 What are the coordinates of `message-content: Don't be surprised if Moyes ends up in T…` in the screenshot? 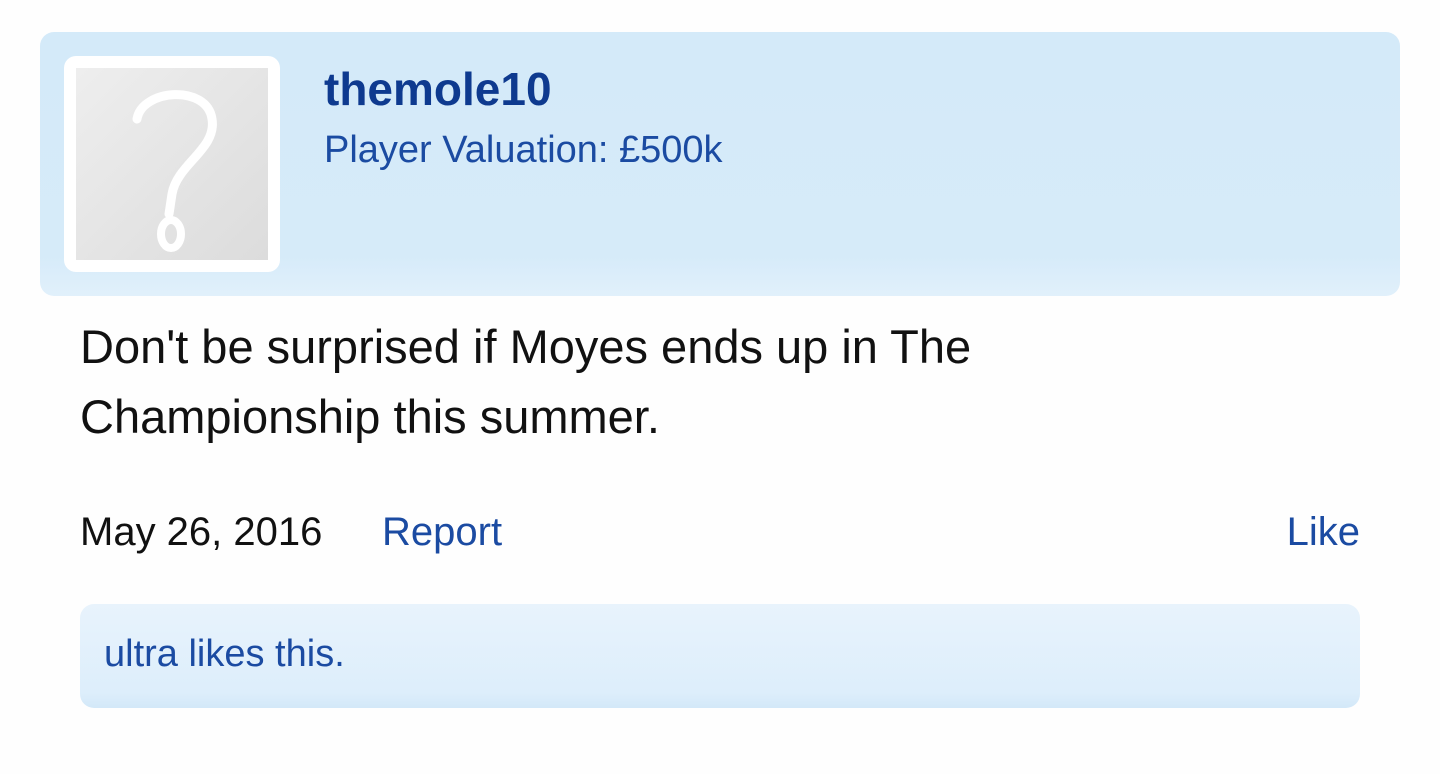 It's located at (526, 381).